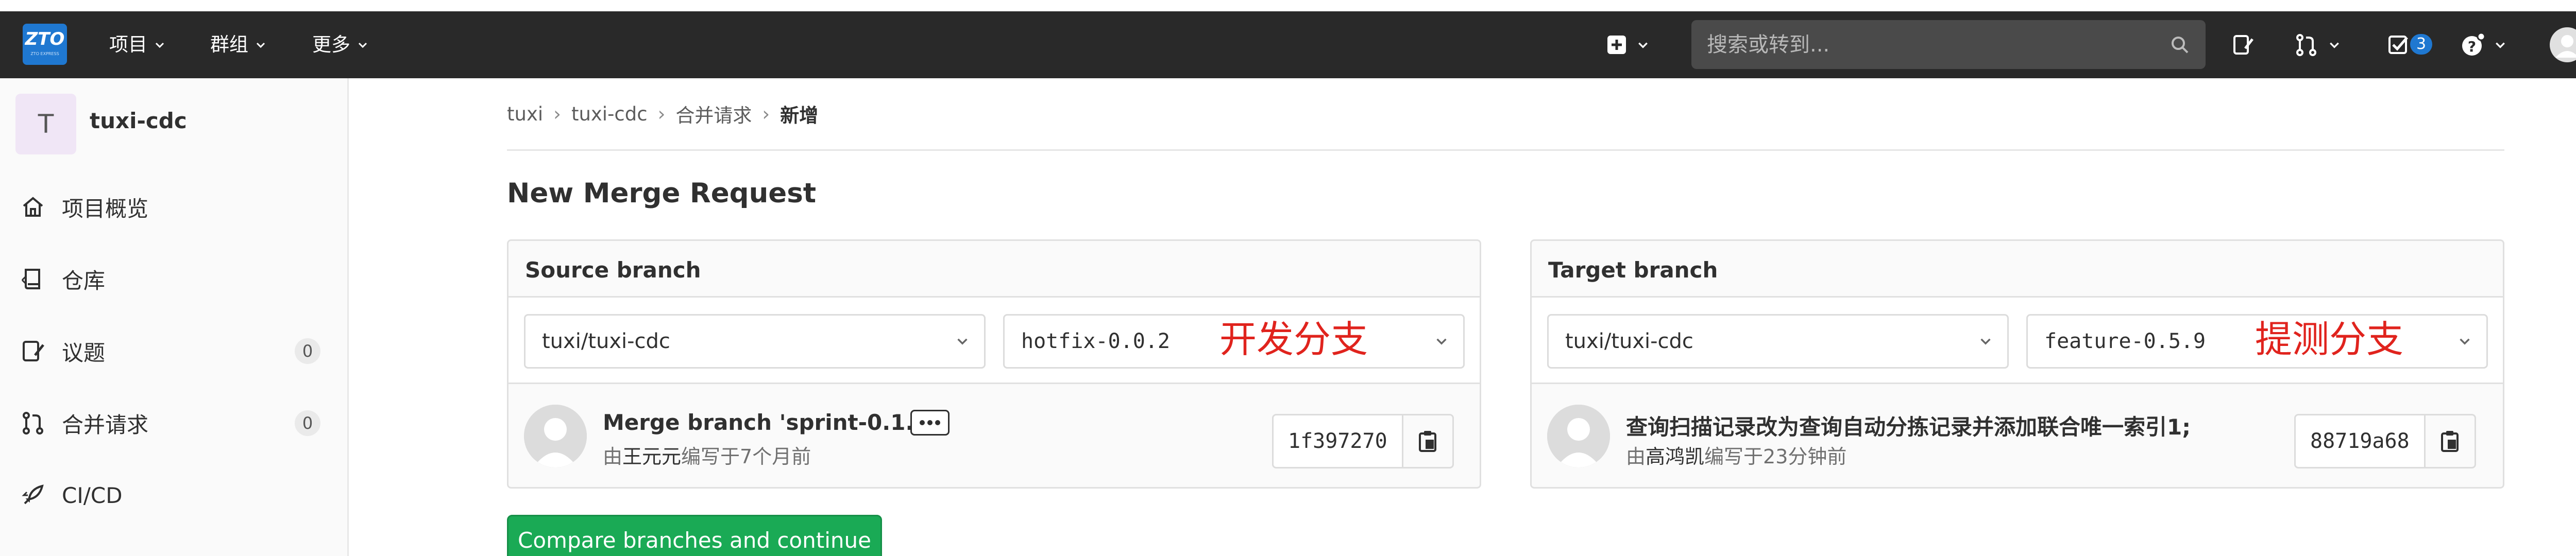  Describe the element at coordinates (746, 456) in the screenshot. I see `commit-time: 编写于7个月前` at that location.